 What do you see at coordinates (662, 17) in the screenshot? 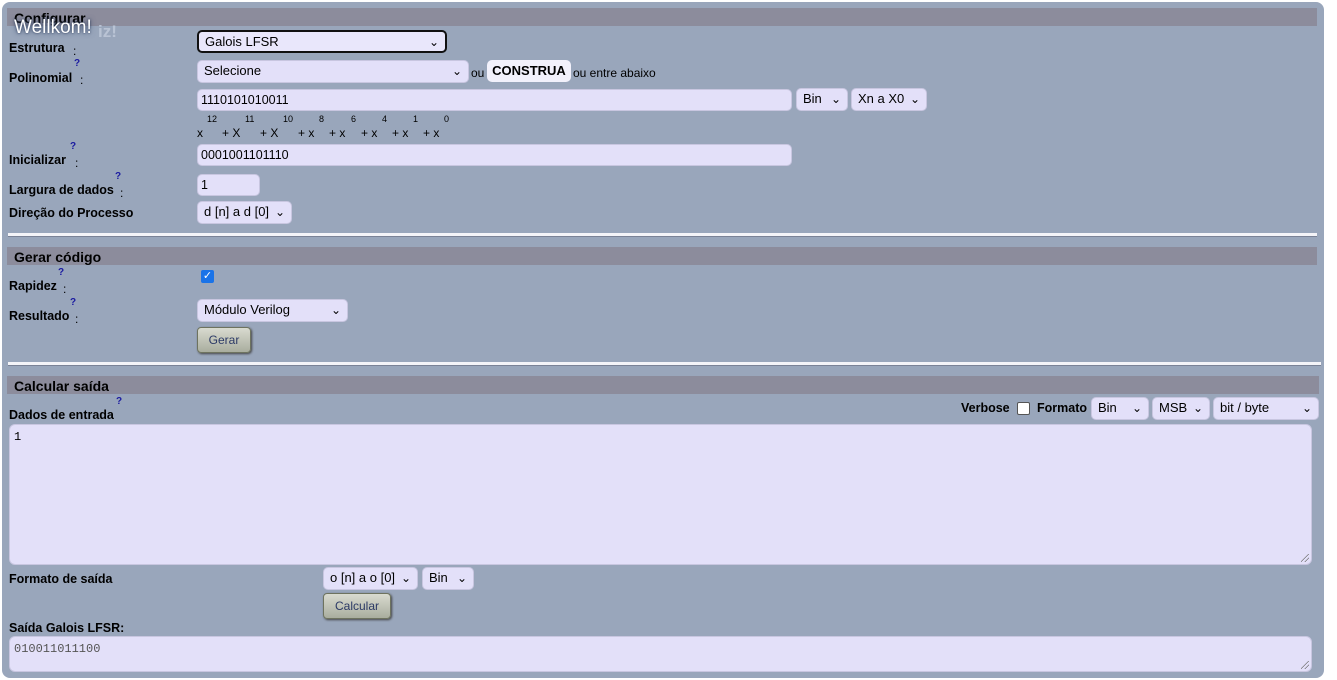
I see `section-header-configure: Configurar` at bounding box center [662, 17].